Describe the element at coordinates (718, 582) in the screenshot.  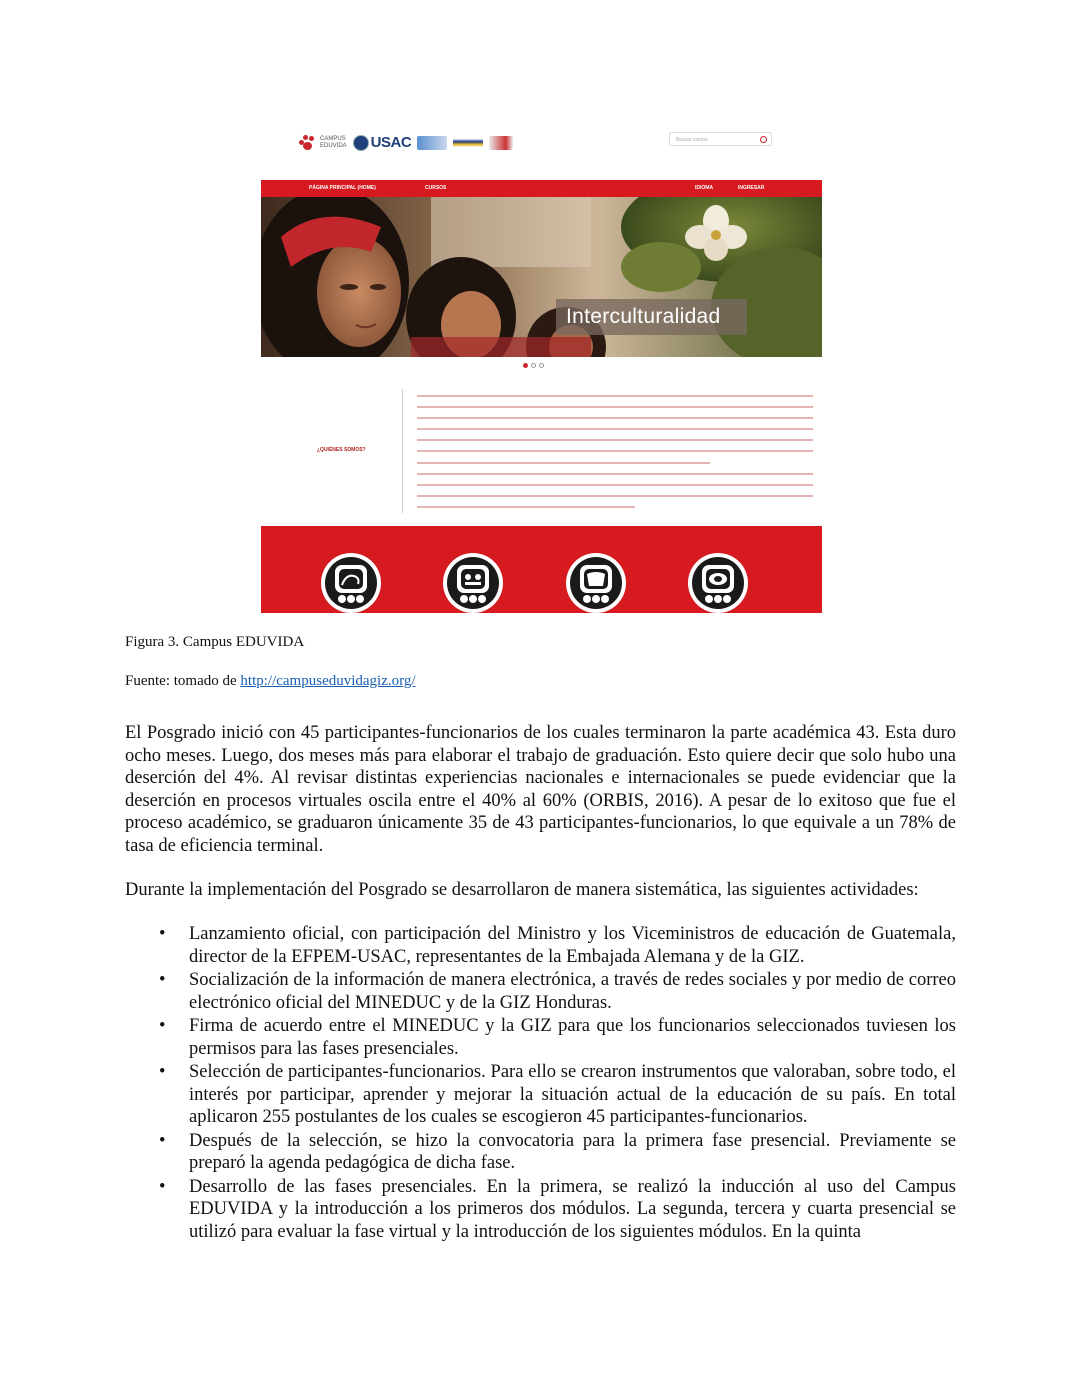
I see `maya-glyph-4-icon` at that location.